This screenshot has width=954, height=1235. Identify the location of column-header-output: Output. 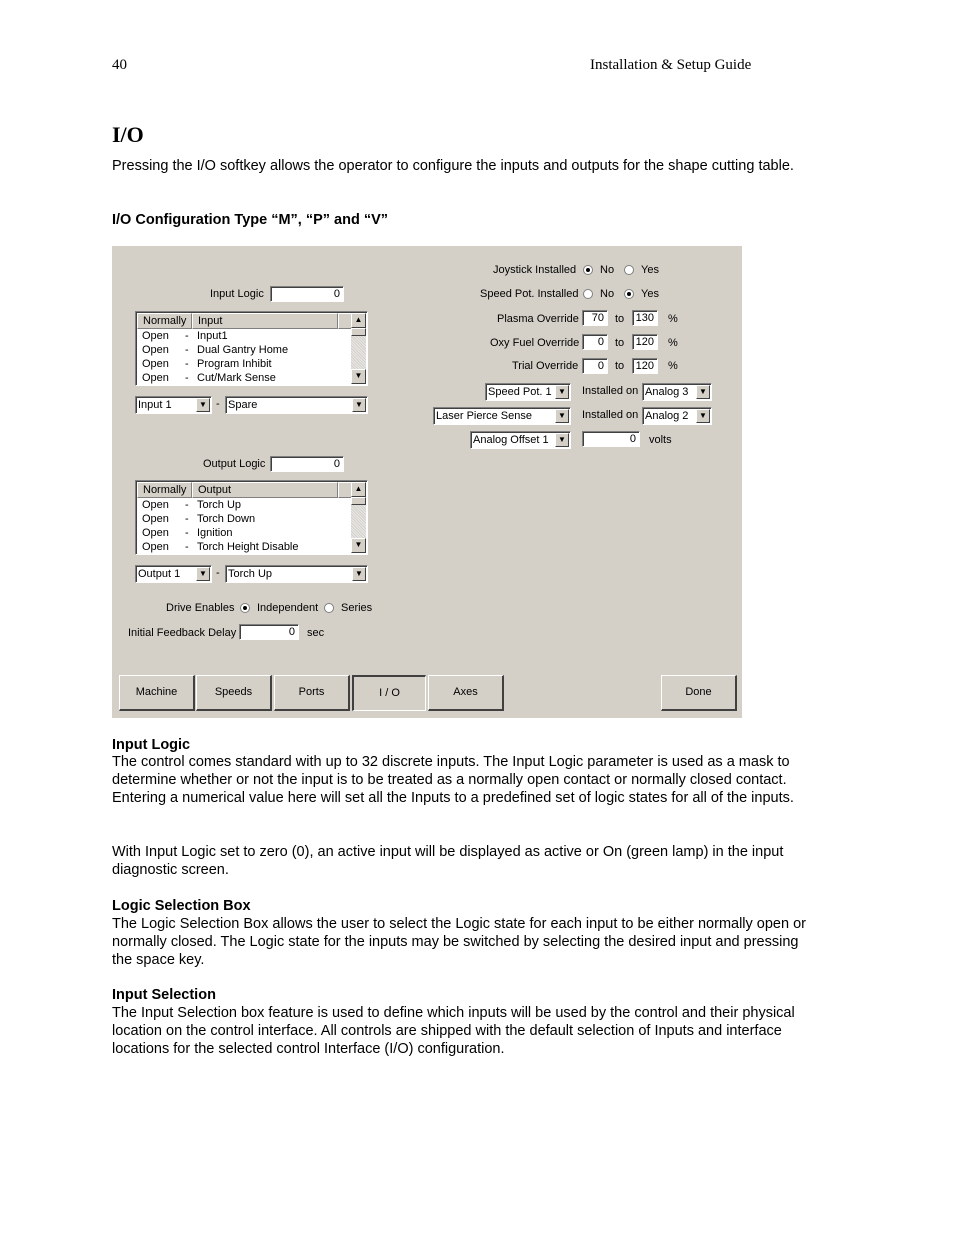
(265, 490).